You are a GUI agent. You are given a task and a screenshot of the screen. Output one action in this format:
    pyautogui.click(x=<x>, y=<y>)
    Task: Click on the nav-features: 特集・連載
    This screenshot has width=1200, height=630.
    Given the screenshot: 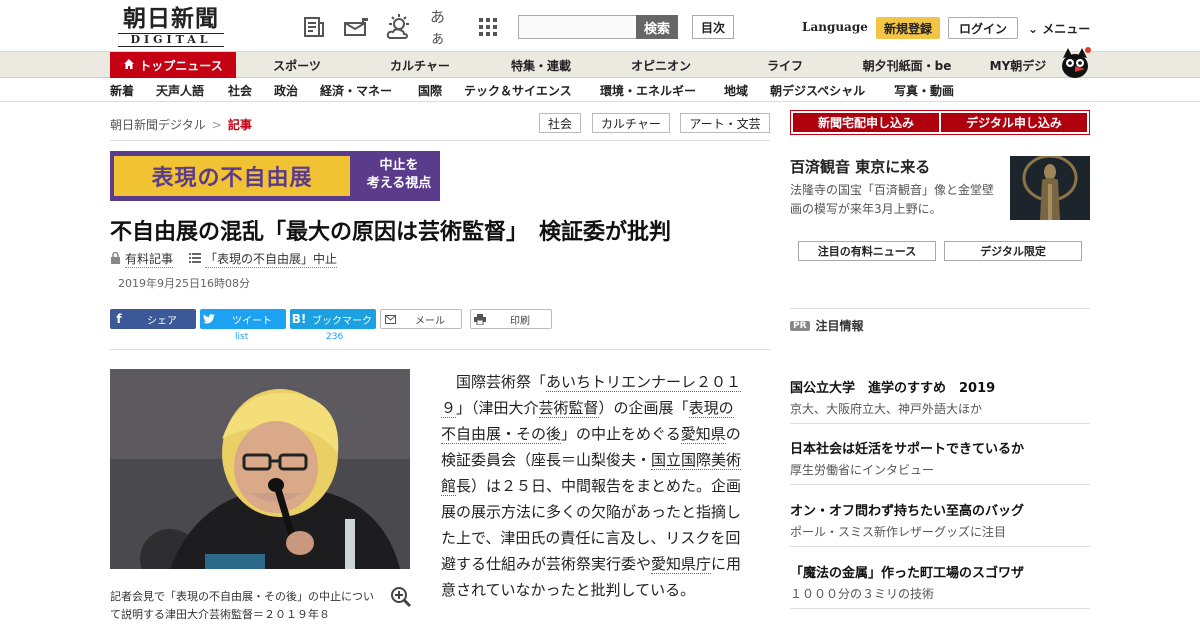 What is the action you would take?
    pyautogui.click(x=541, y=65)
    